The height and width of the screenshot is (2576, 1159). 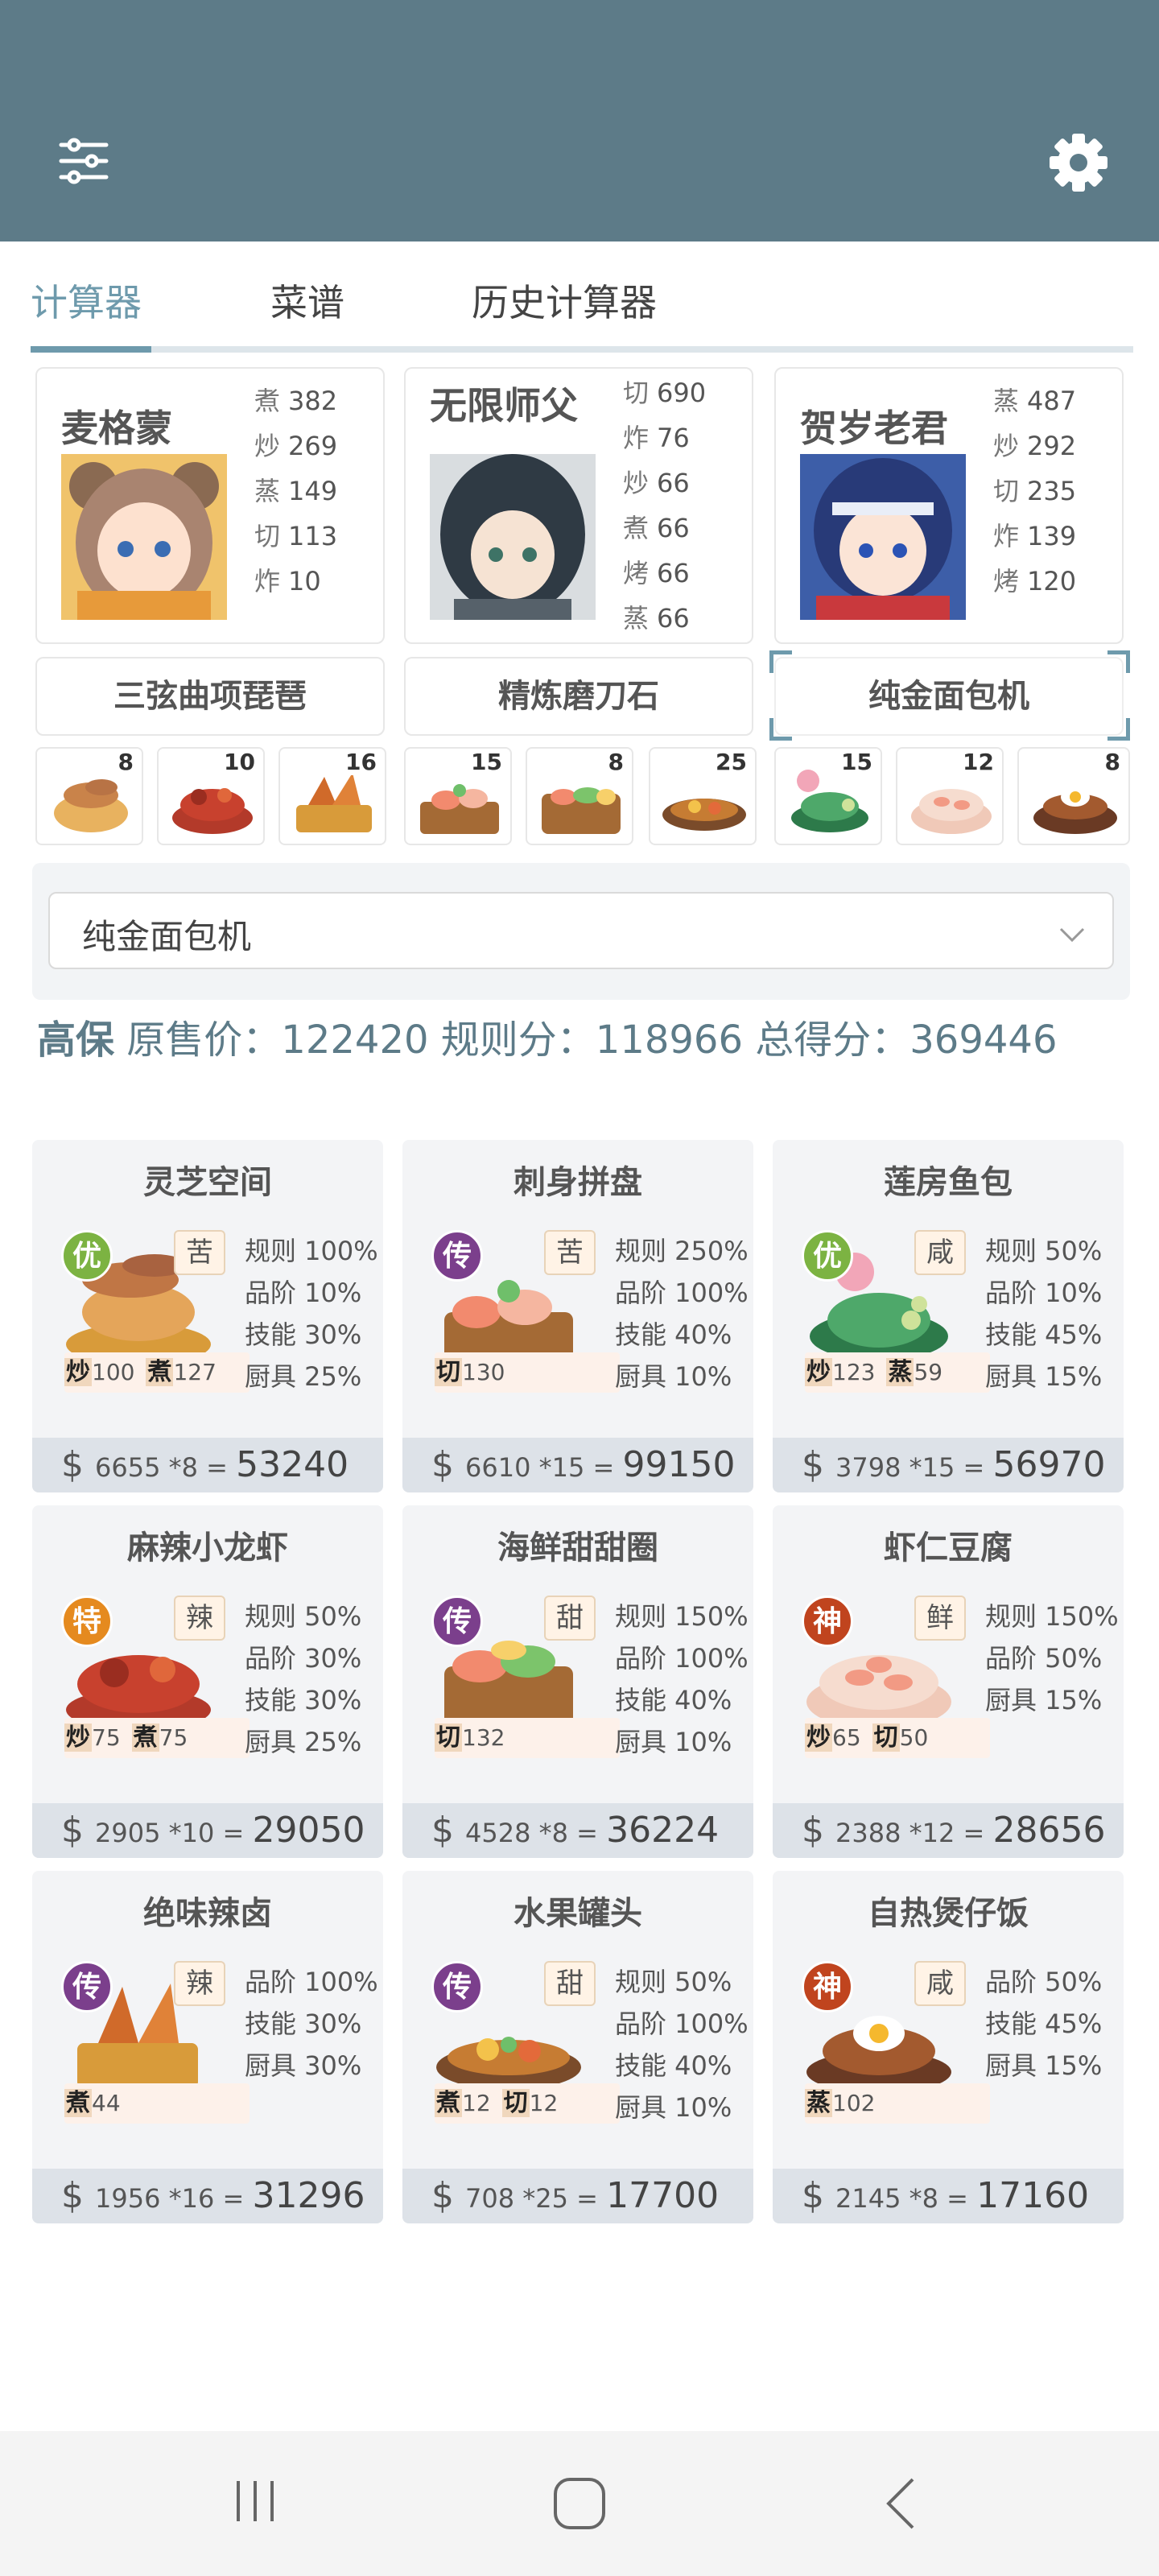 I want to click on rarity-badge: 优, so click(x=827, y=1256).